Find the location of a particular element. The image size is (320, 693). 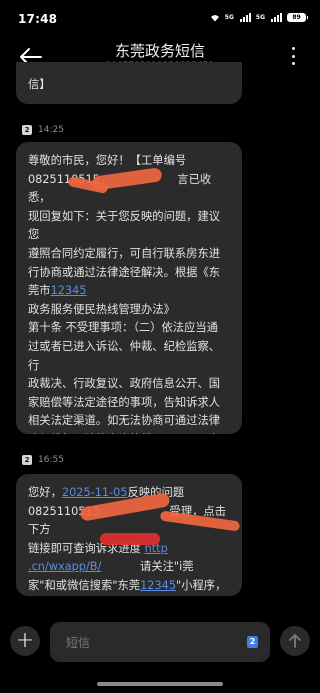

battery-icon: 89 is located at coordinates (297, 17).